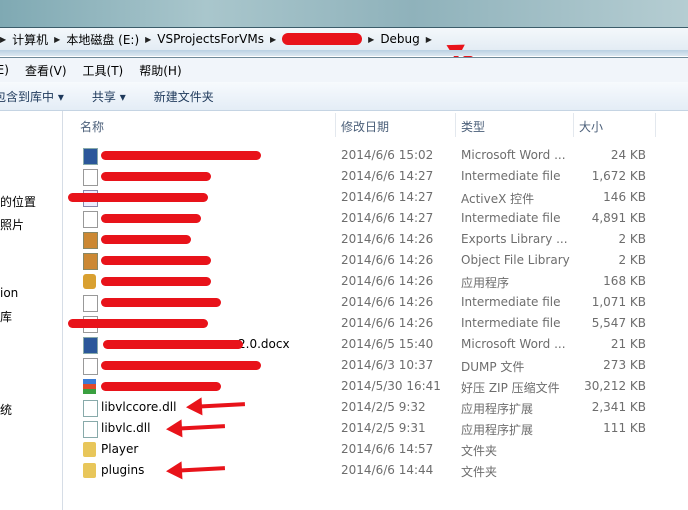 This screenshot has height=510, width=688. I want to click on file-row: 2014/5/30 16:41 好压 ZIP 压缩文件 30,212 KB, so click(375, 386).